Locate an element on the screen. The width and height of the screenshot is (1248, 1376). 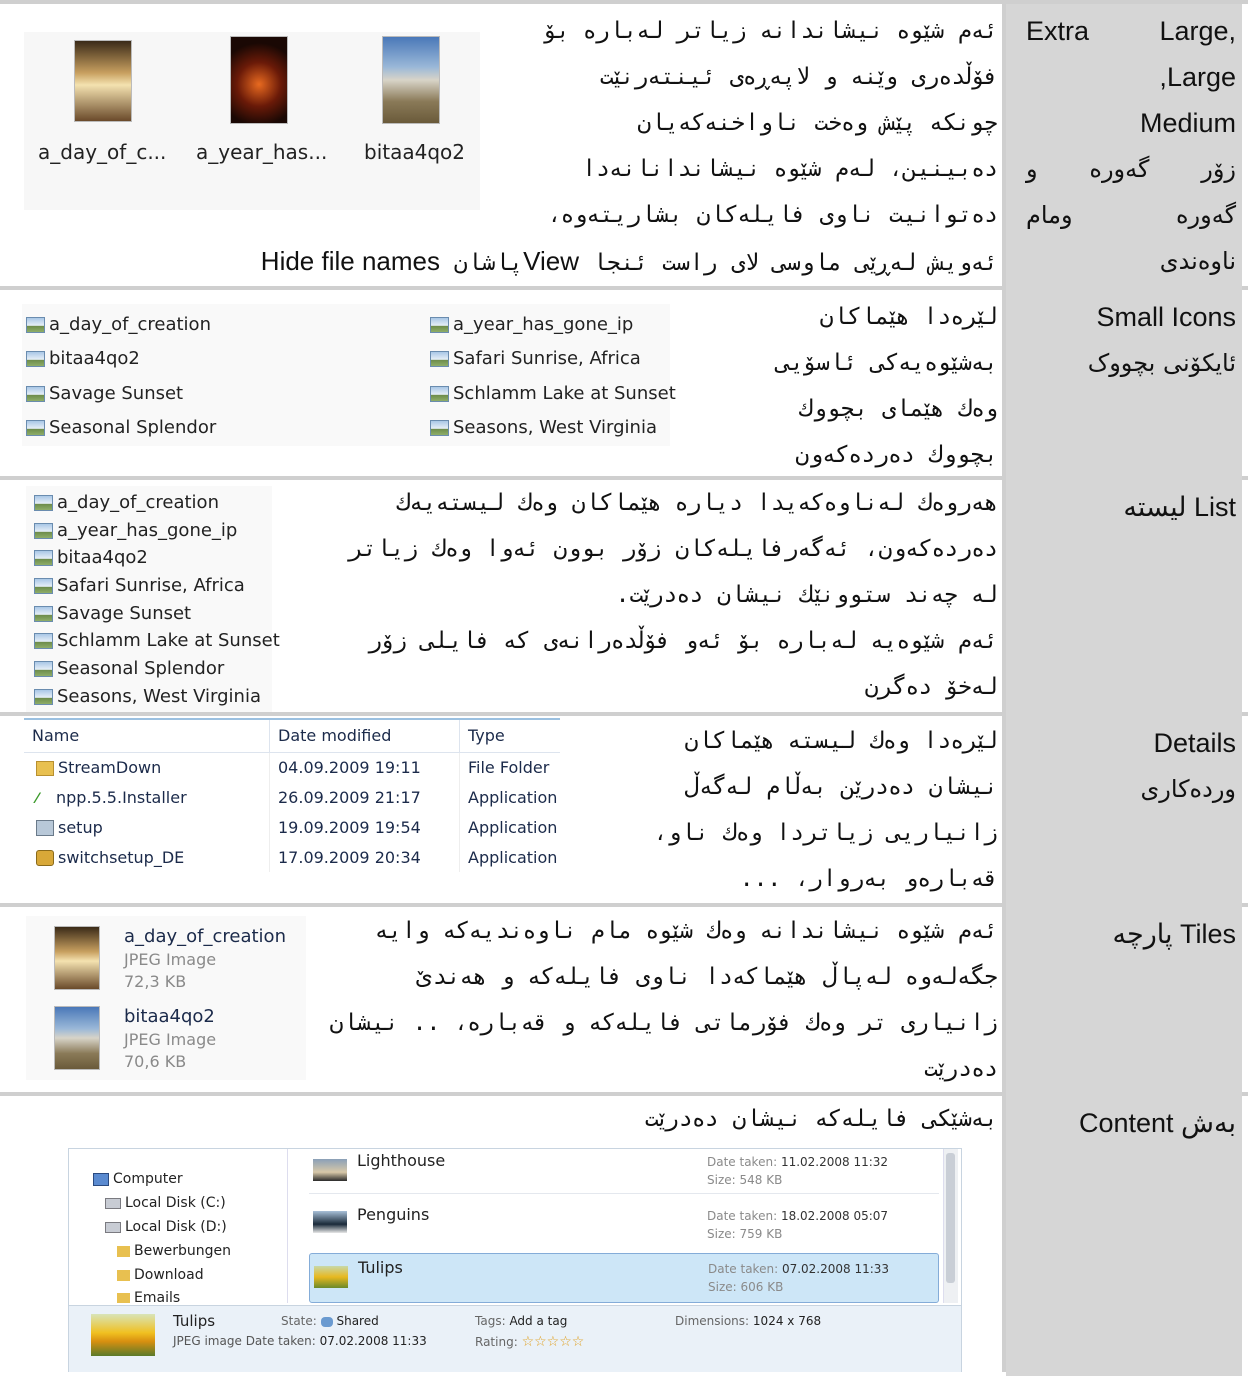
tree-item-folder: Emails is located at coordinates (148, 1296).